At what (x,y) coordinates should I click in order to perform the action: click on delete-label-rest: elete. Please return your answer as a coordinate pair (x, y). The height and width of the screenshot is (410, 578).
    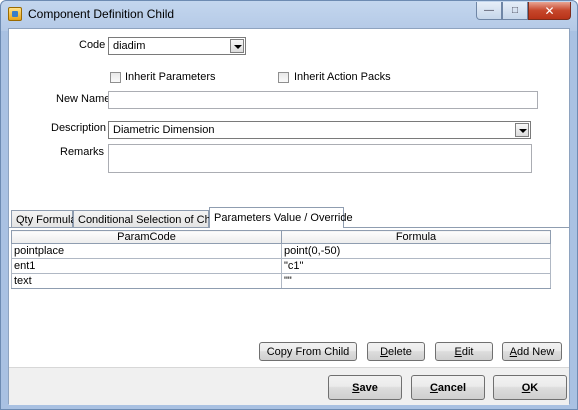
    Looking at the image, I should click on (400, 351).